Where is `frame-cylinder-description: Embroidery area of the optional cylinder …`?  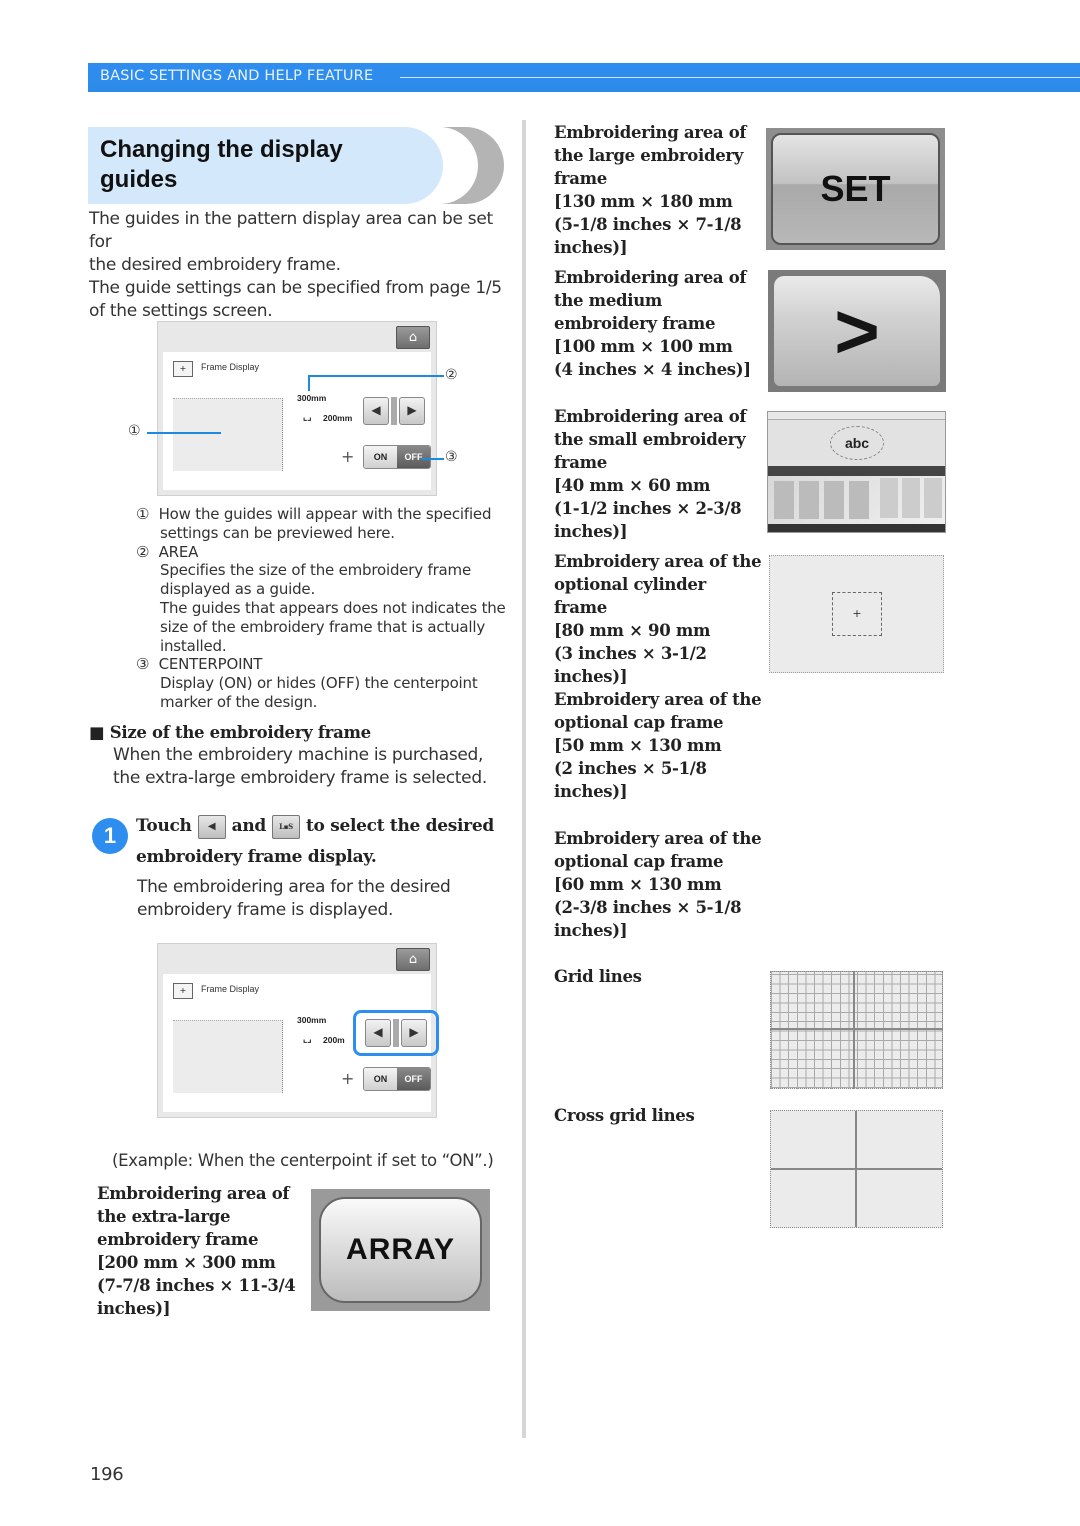
frame-cylinder-description: Embroidery area of the optional cylinder … is located at coordinates (658, 619).